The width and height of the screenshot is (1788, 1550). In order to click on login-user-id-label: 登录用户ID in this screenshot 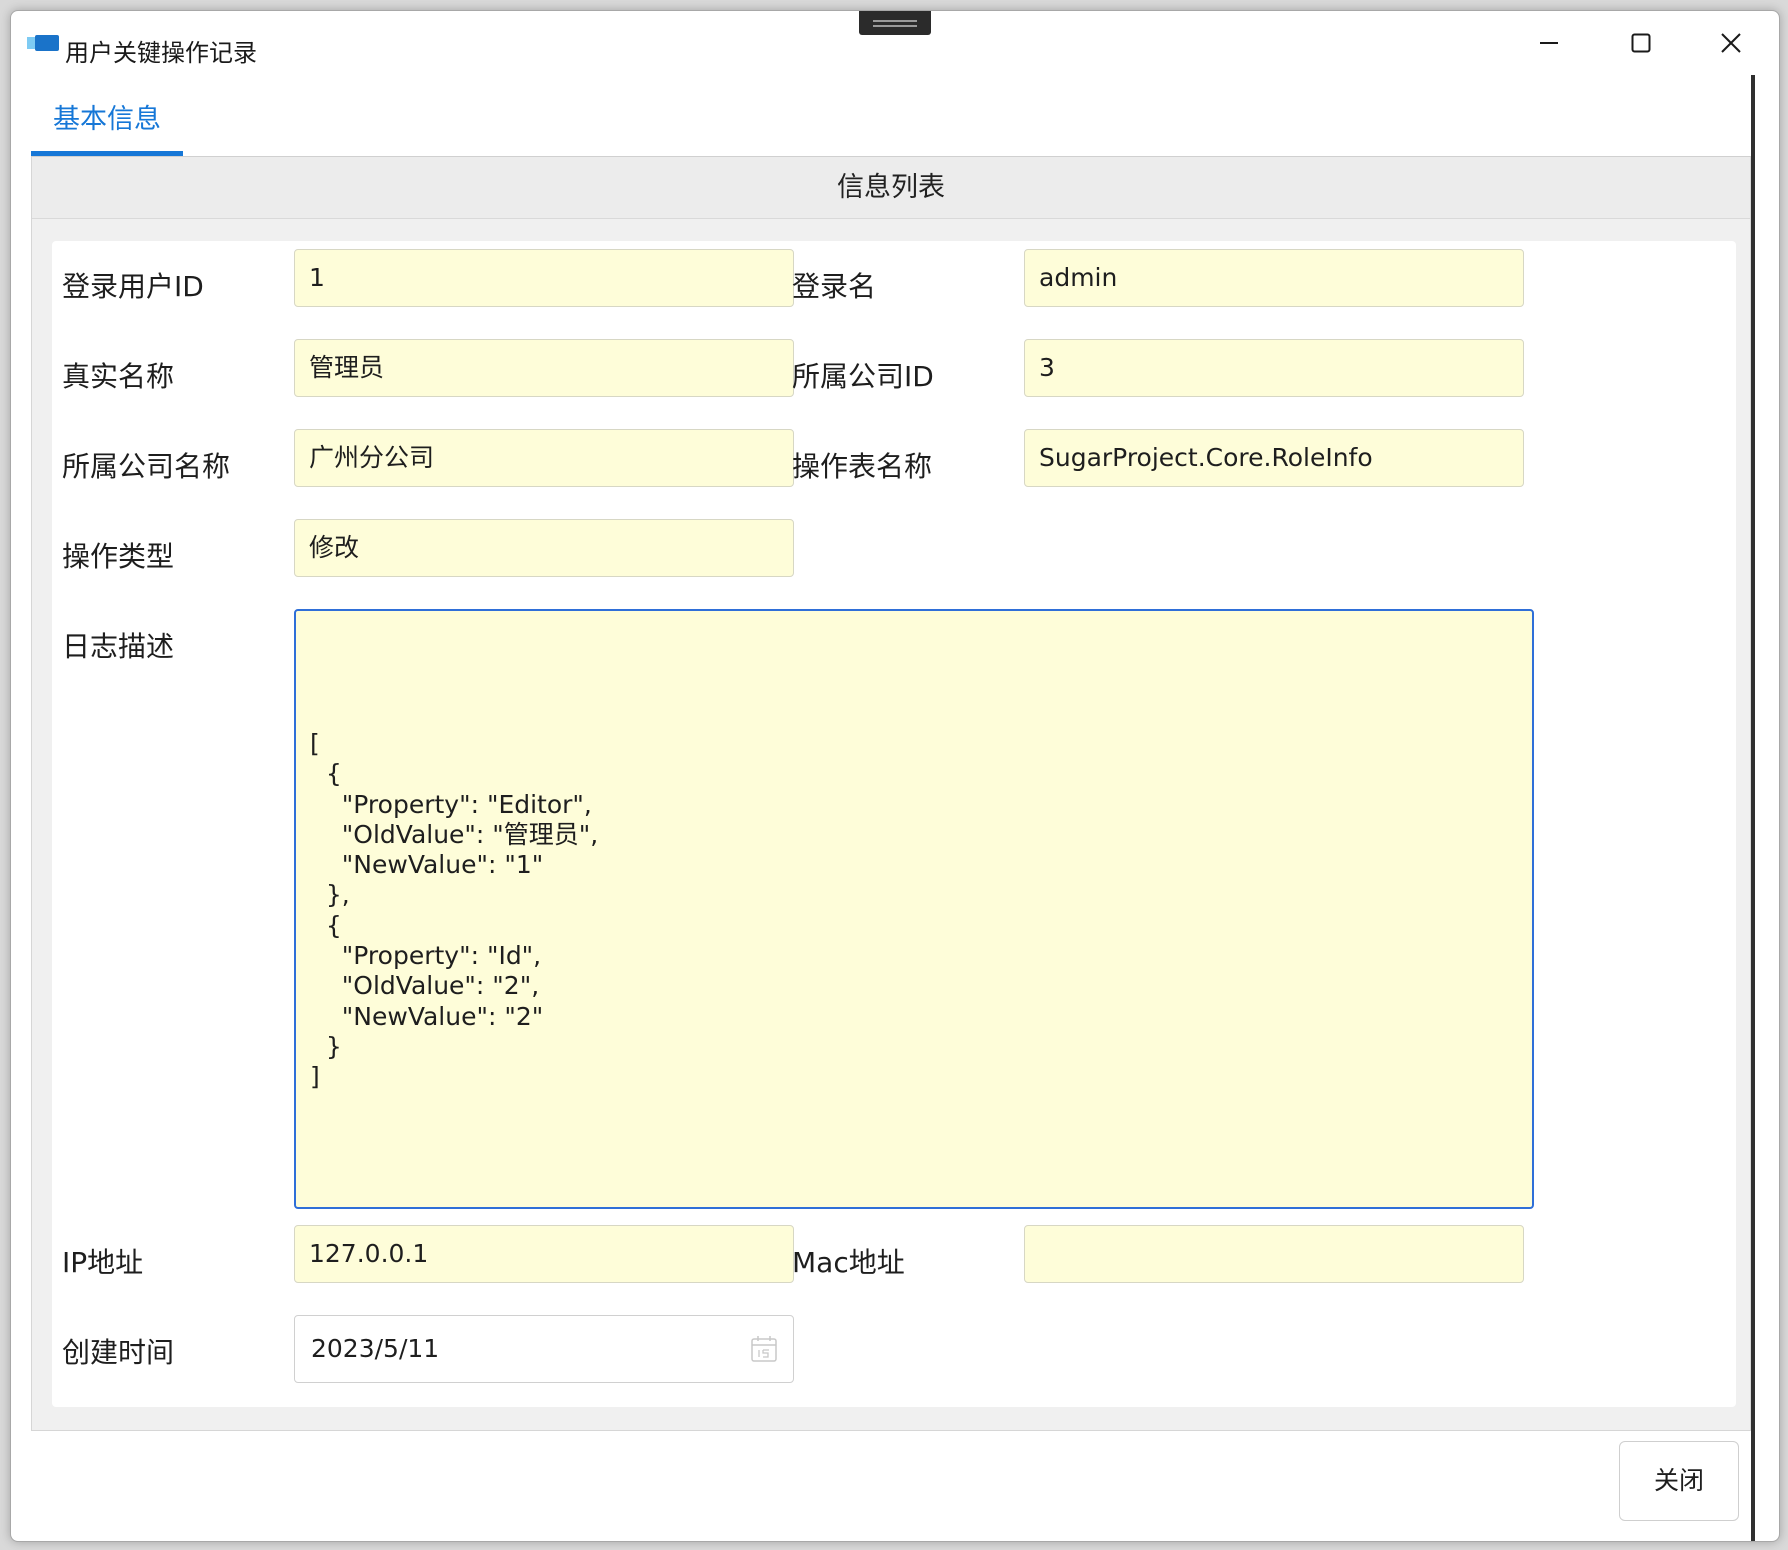, I will do `click(133, 286)`.